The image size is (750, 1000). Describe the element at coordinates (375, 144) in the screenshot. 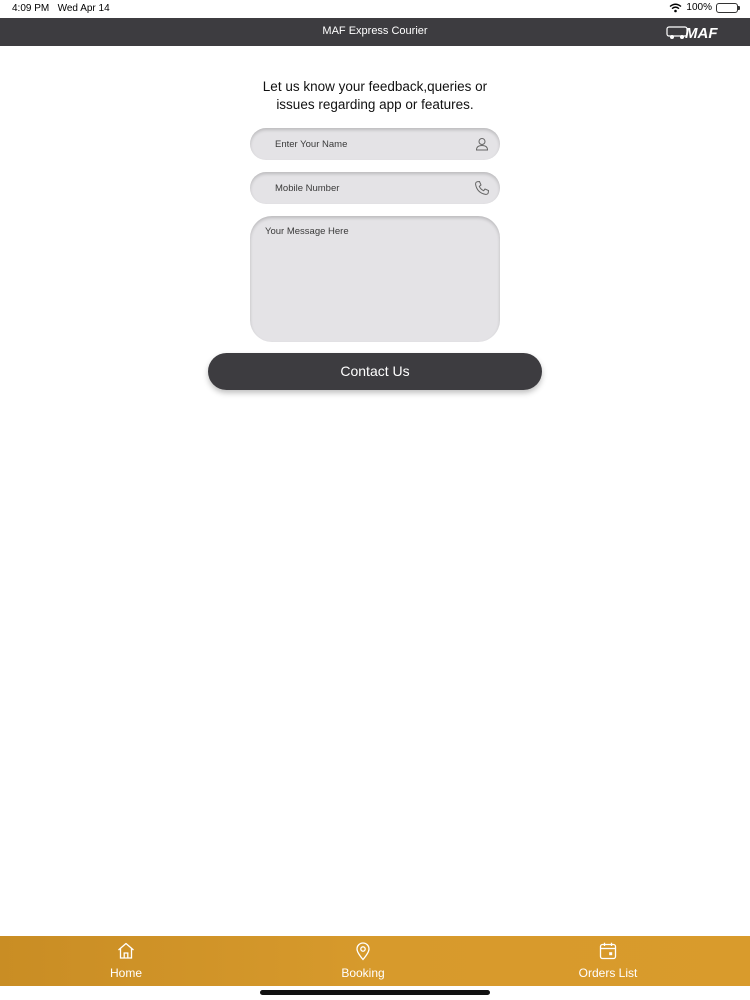

I see `name-input: Enter Your Name` at that location.